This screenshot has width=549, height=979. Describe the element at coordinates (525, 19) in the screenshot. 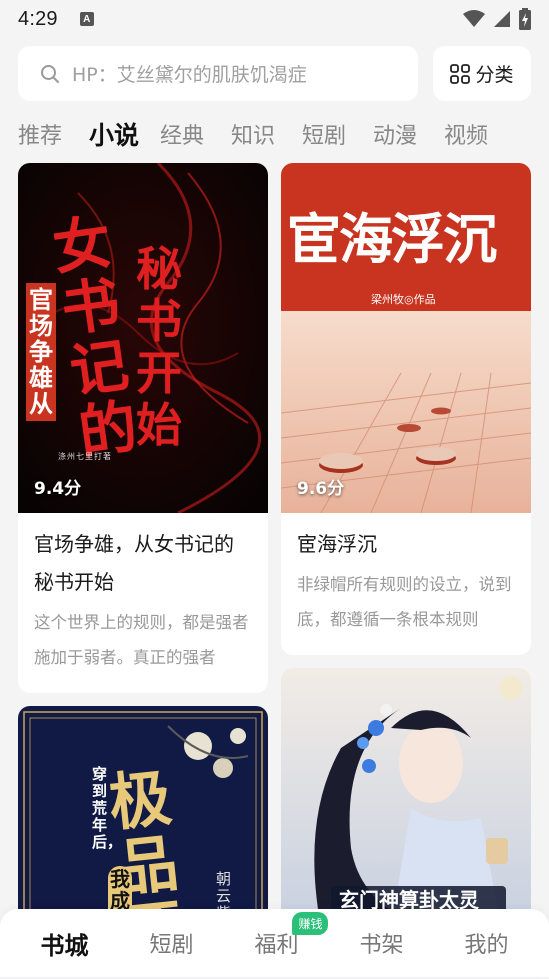

I see `battery-icon` at that location.